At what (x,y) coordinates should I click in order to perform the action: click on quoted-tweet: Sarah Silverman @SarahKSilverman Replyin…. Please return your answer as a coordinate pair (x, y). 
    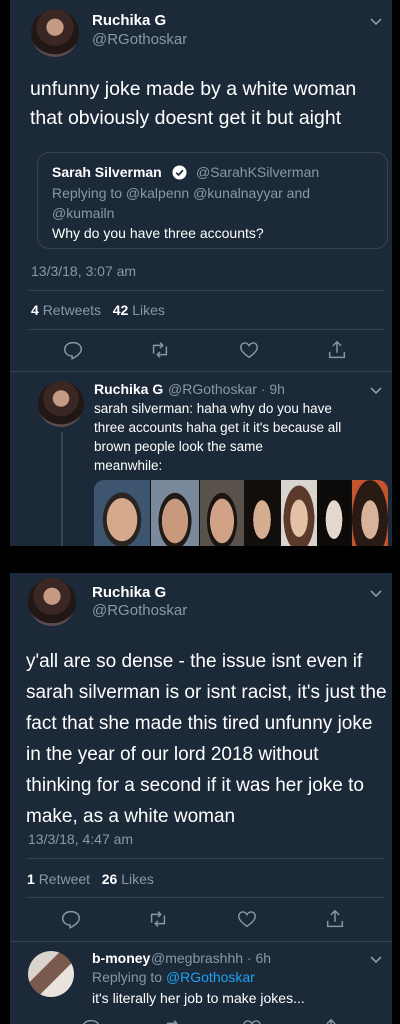
    Looking at the image, I should click on (212, 200).